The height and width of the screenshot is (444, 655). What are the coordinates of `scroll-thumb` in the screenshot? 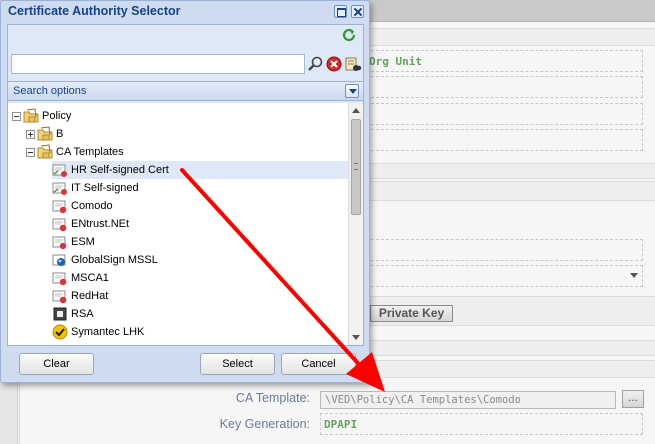 It's located at (356, 167).